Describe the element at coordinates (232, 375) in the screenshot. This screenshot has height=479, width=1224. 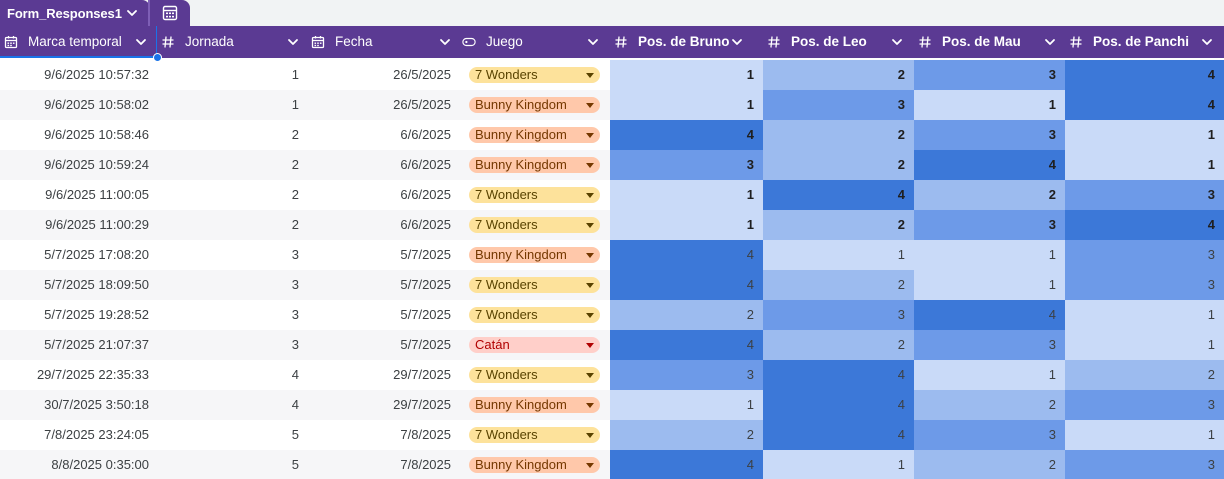
I see `cell-jornada: 4` at that location.